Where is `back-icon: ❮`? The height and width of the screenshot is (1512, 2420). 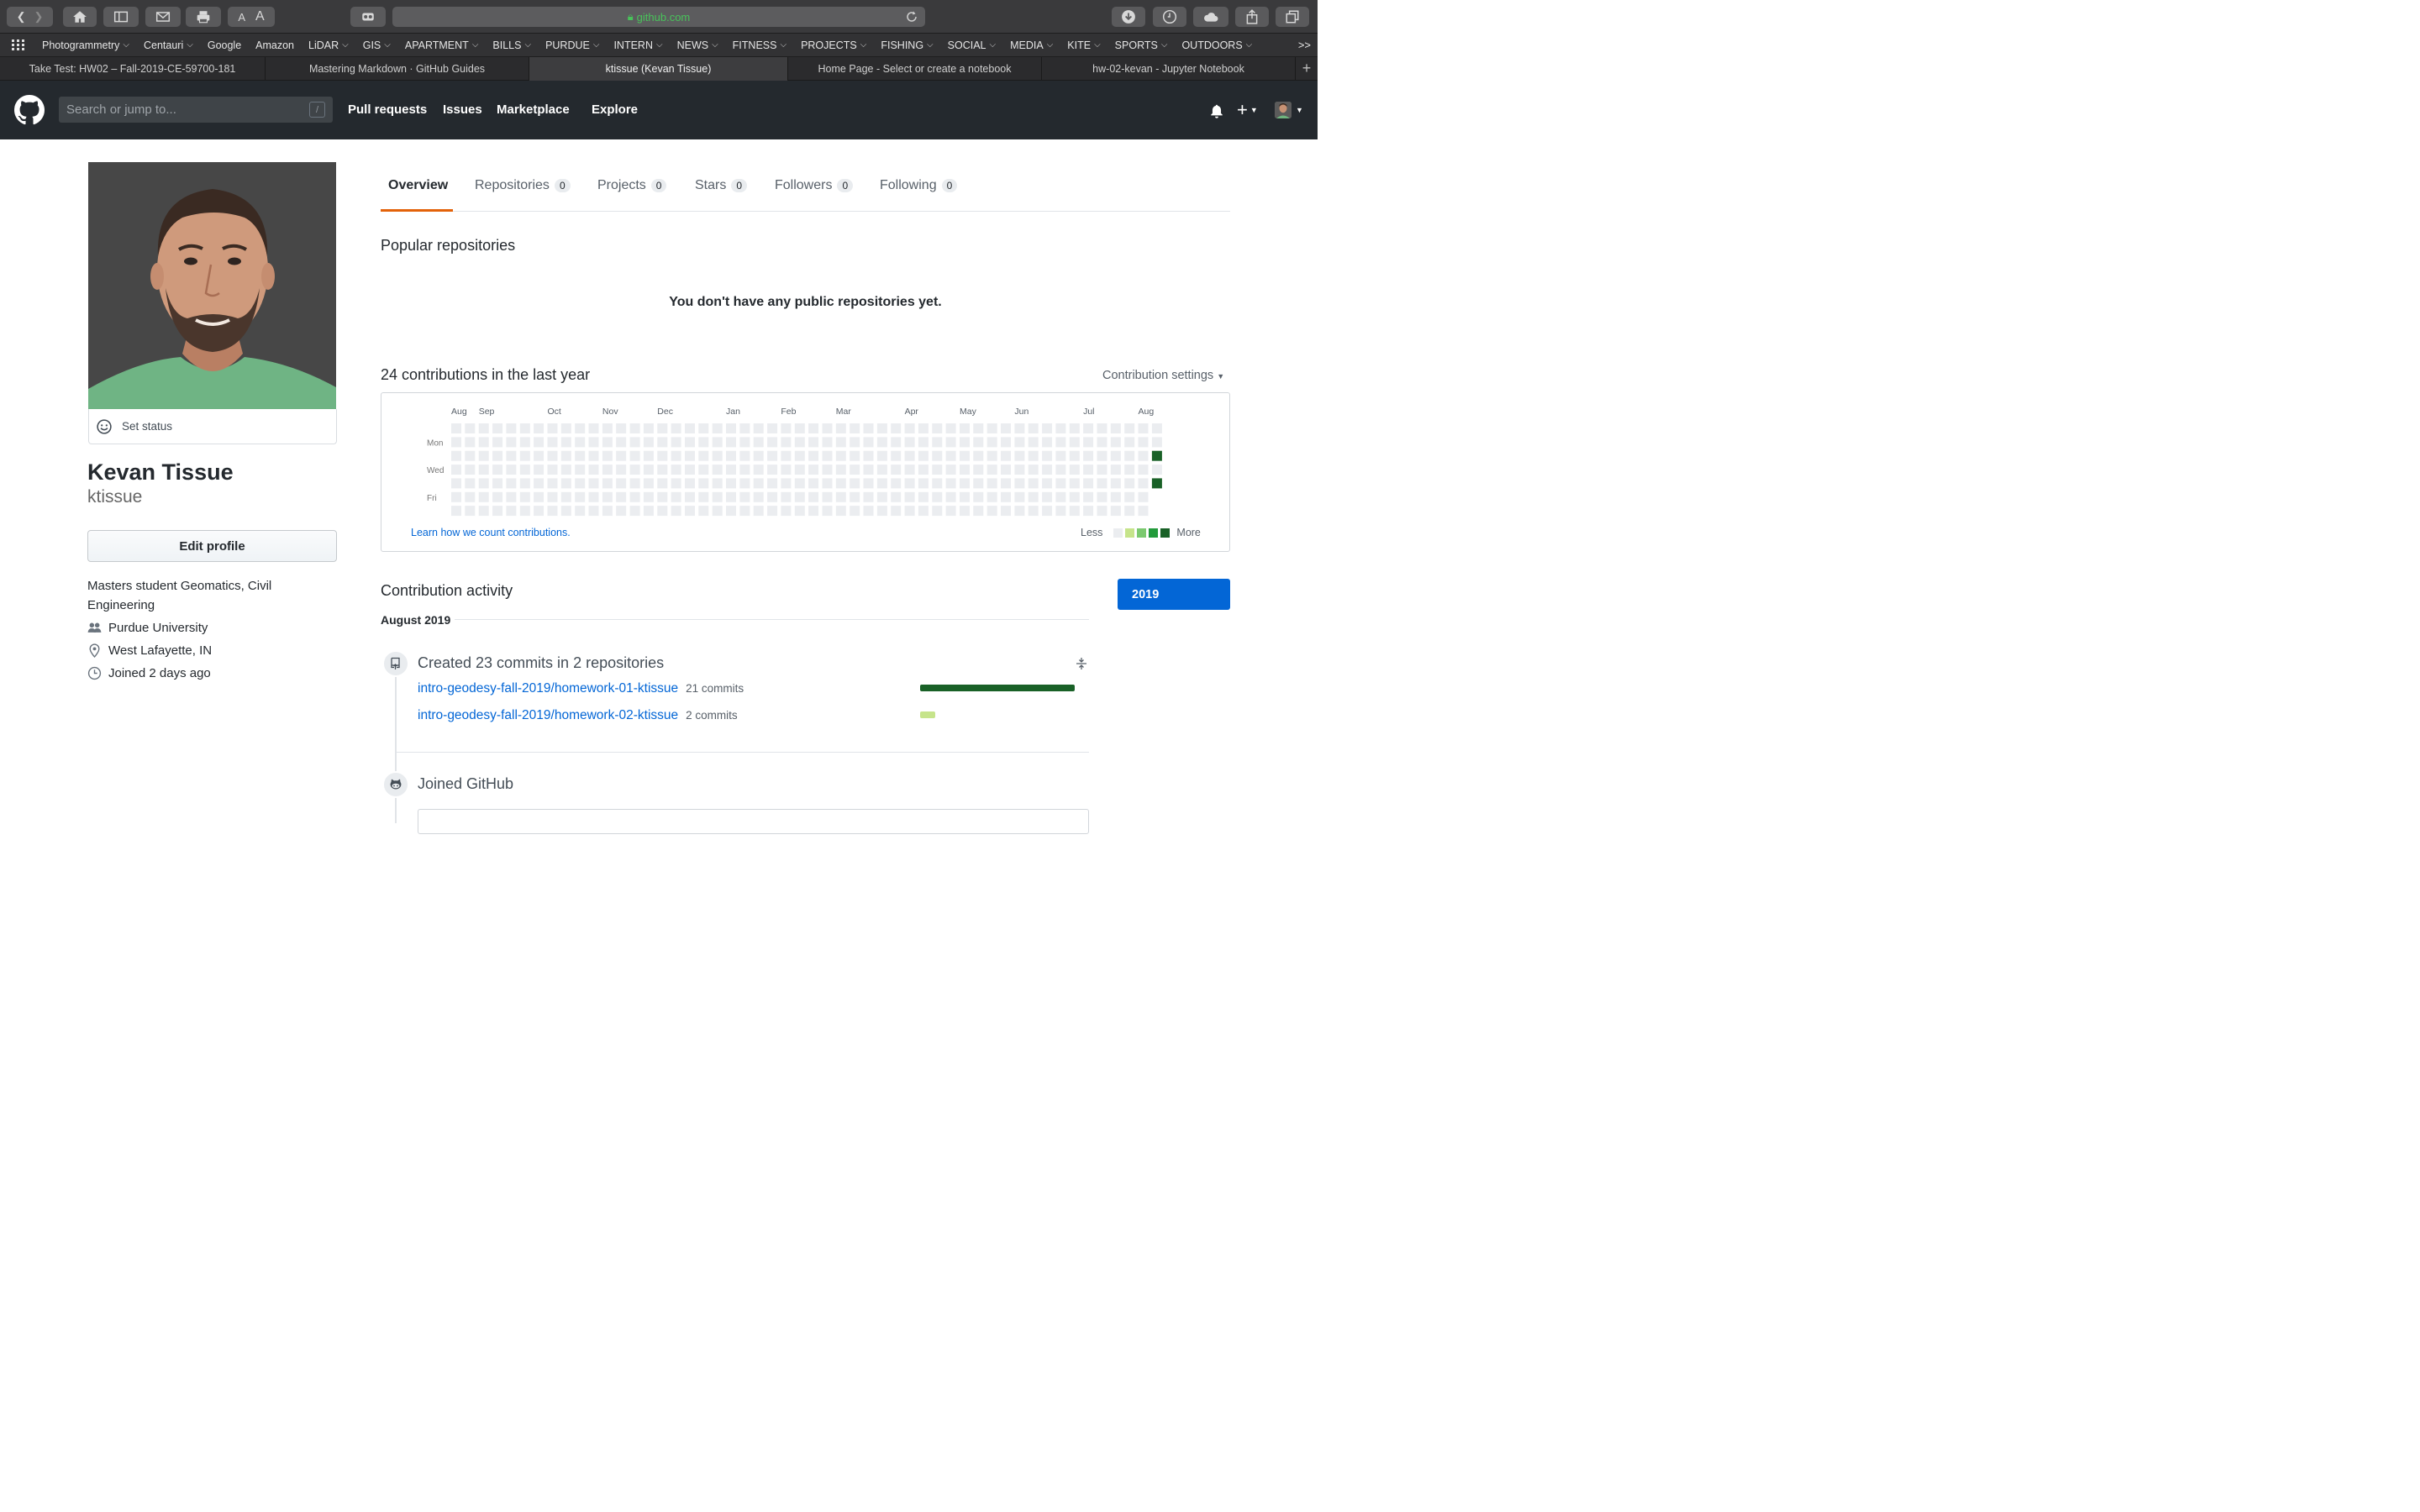 back-icon: ❮ is located at coordinates (22, 17).